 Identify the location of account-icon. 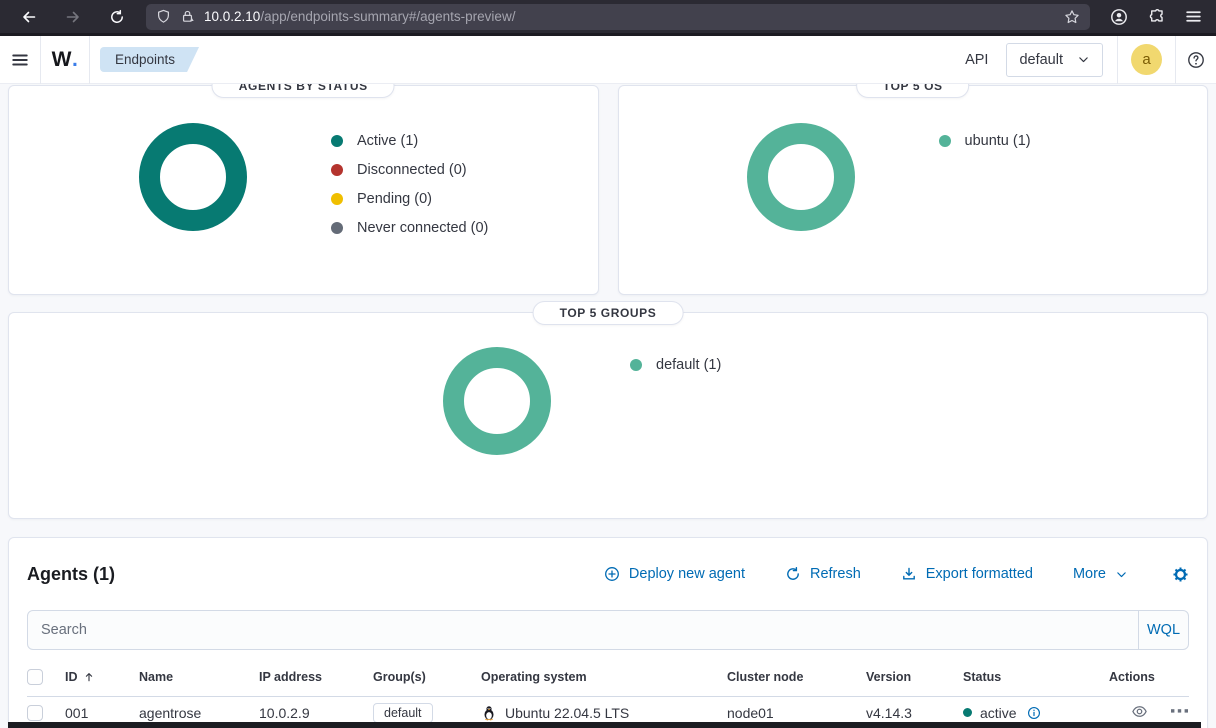
(1119, 17).